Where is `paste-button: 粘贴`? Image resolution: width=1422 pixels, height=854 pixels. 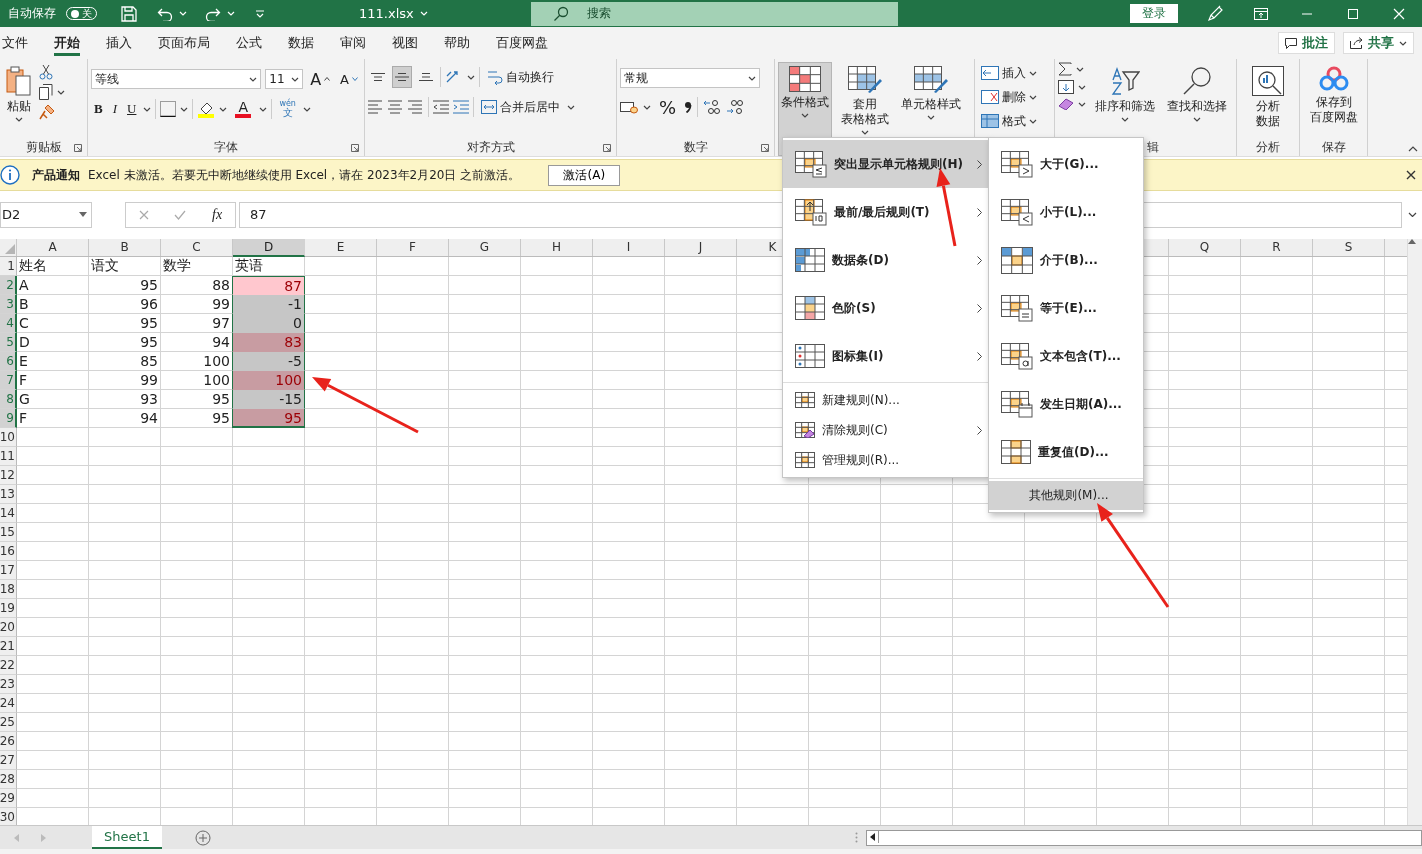 paste-button: 粘贴 is located at coordinates (19, 100).